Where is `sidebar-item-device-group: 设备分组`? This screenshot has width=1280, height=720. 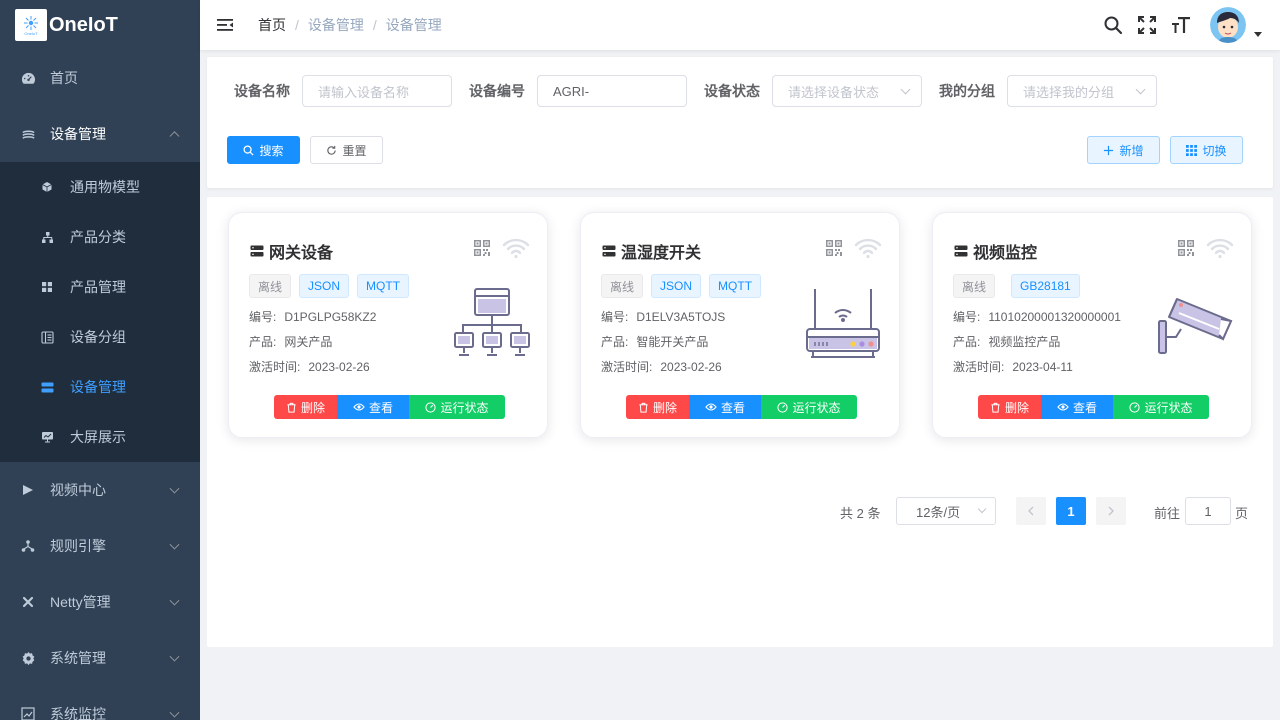
sidebar-item-device-group: 设备分组 is located at coordinates (100, 337).